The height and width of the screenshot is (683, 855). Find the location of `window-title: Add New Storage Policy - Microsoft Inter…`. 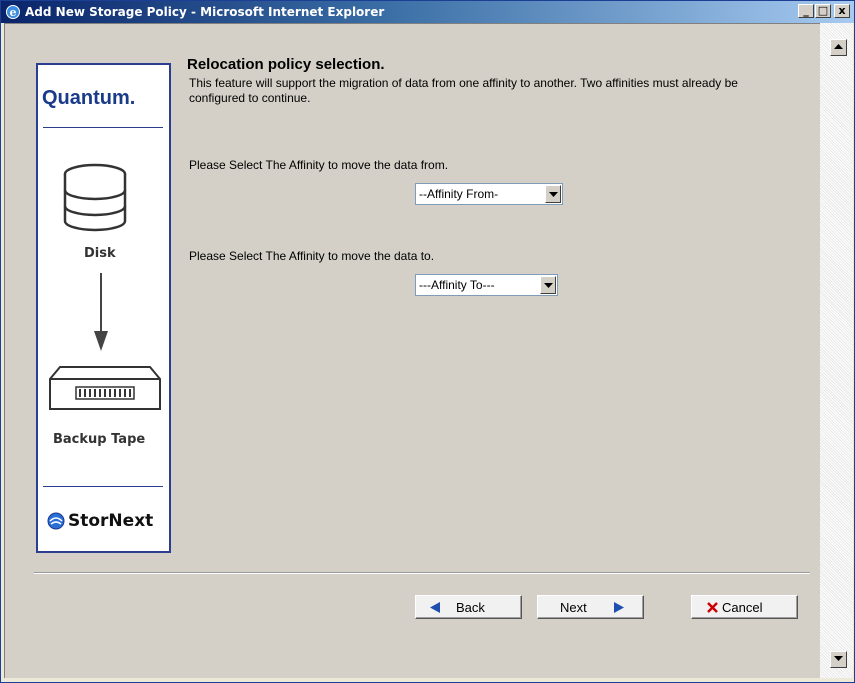

window-title: Add New Storage Policy - Microsoft Inter… is located at coordinates (205, 12).